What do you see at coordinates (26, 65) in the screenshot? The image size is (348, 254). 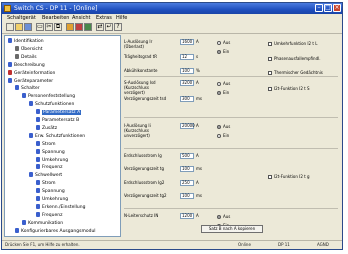 I see `tree-item: Beschreibung` at bounding box center [26, 65].